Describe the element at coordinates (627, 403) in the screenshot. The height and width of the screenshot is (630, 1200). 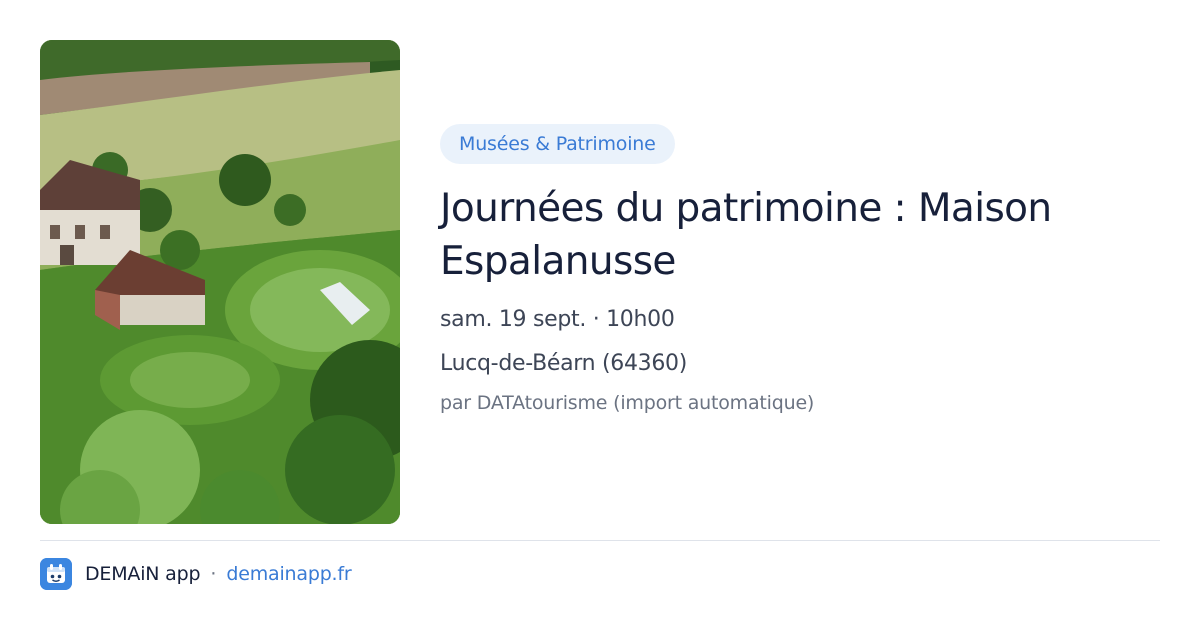
I see `event-source: par DATAtourisme (import automatique)` at that location.